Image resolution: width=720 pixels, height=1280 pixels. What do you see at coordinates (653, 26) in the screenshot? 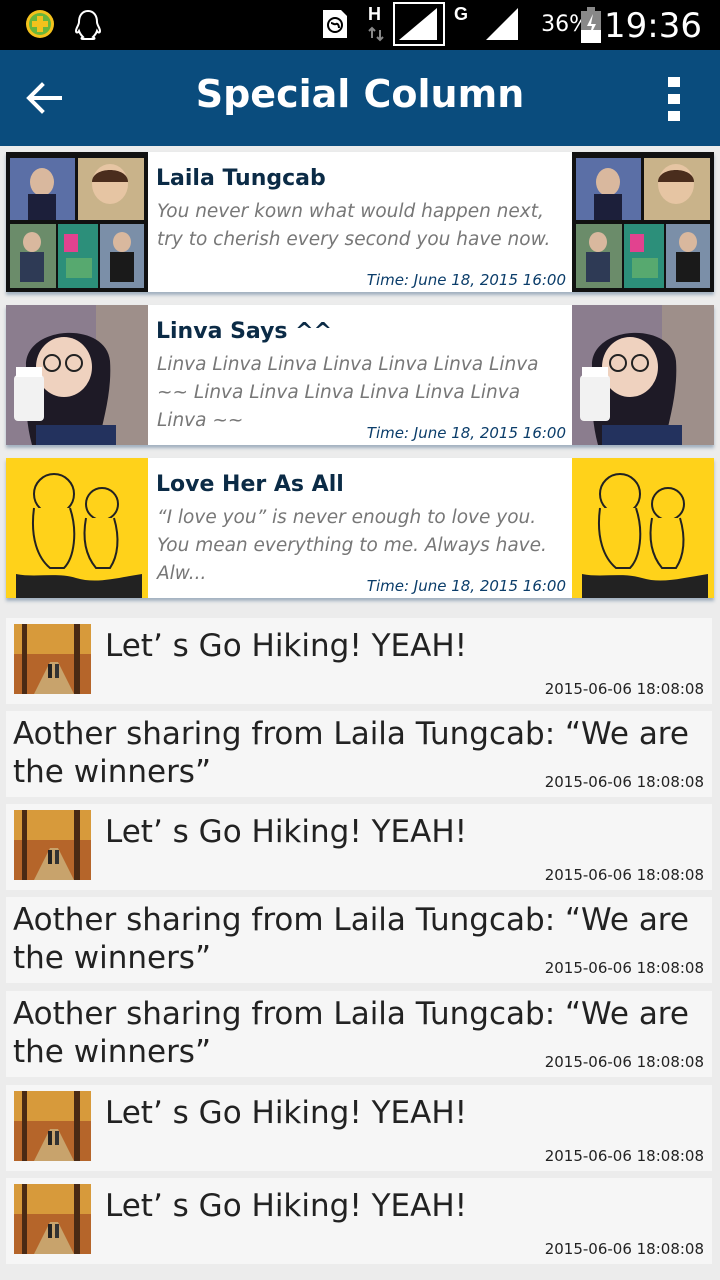
I see `clock: 19:36` at bounding box center [653, 26].